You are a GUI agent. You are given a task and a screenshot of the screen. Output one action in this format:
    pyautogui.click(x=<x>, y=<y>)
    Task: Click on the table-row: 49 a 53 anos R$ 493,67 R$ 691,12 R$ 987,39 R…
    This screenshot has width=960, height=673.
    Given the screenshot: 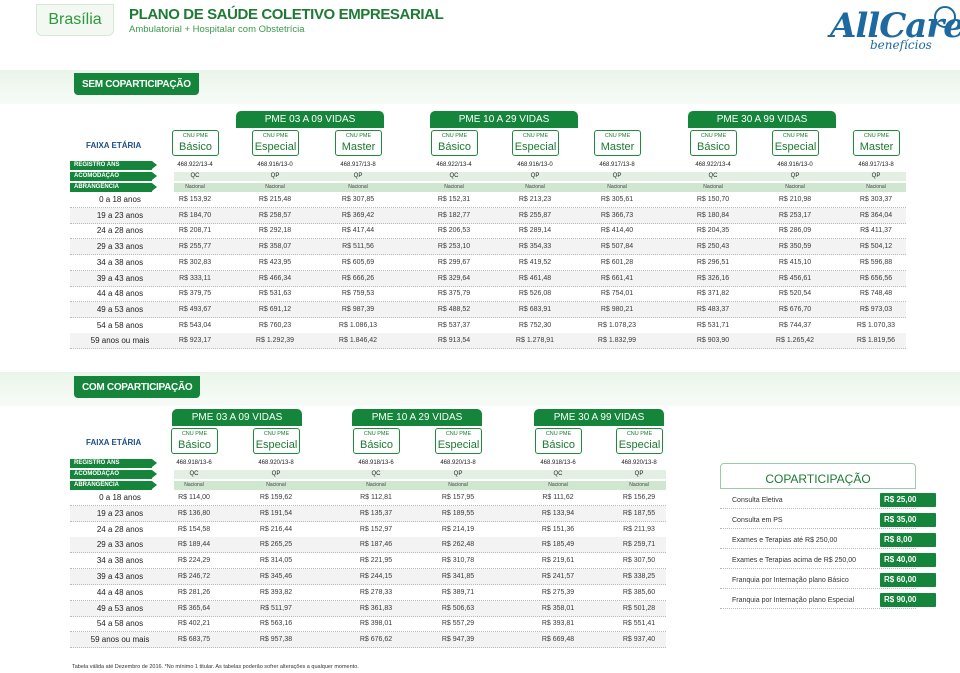 What is the action you would take?
    pyautogui.click(x=488, y=309)
    